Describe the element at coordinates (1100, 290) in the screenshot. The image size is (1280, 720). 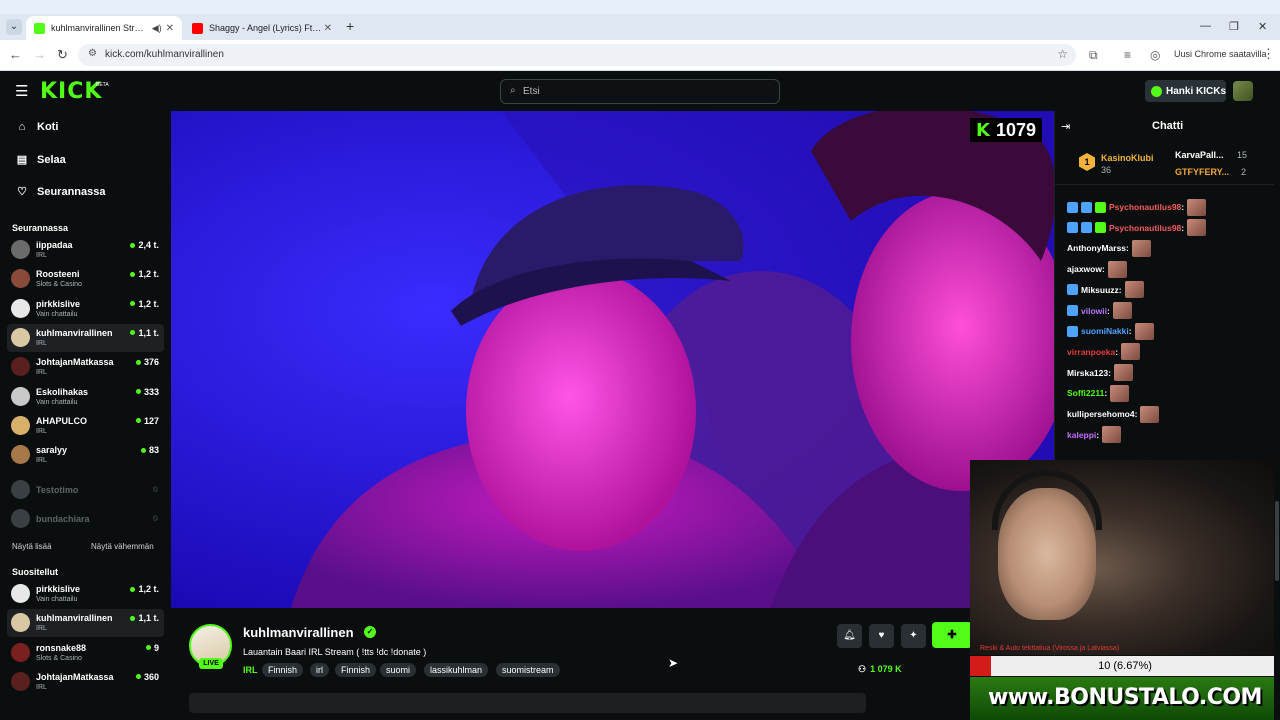
I see `chat-username: Miksuuzz` at that location.